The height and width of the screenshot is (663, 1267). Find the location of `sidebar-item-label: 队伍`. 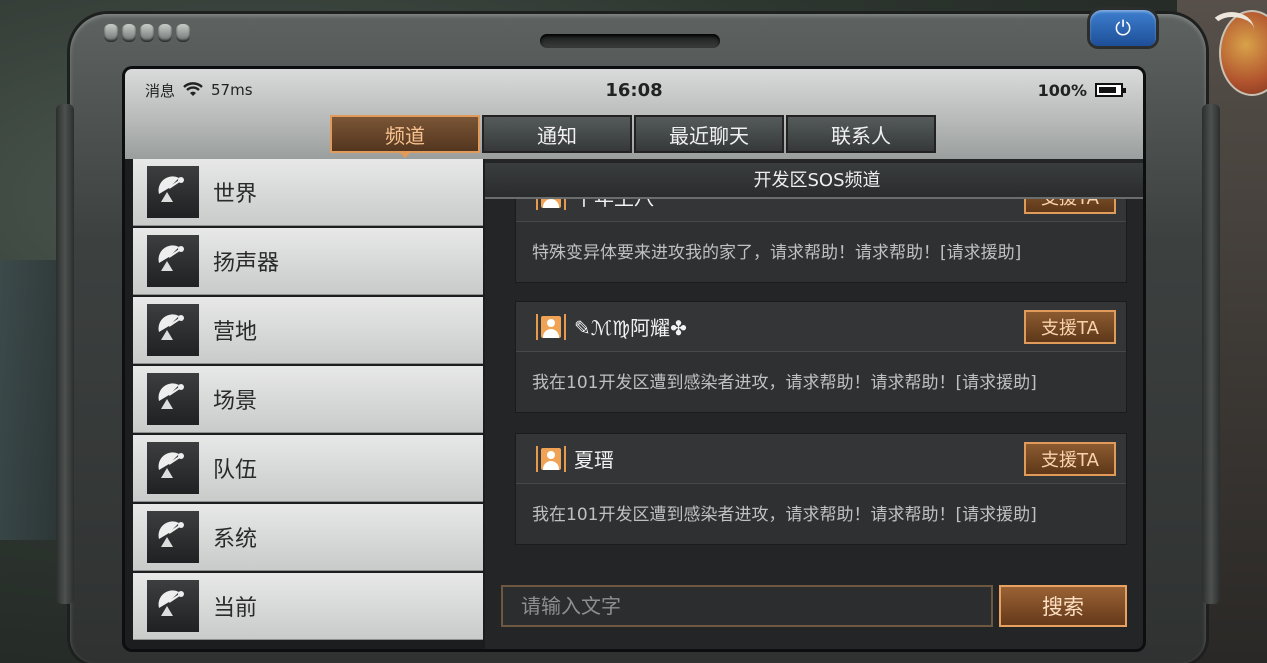

sidebar-item-label: 队伍 is located at coordinates (235, 470).